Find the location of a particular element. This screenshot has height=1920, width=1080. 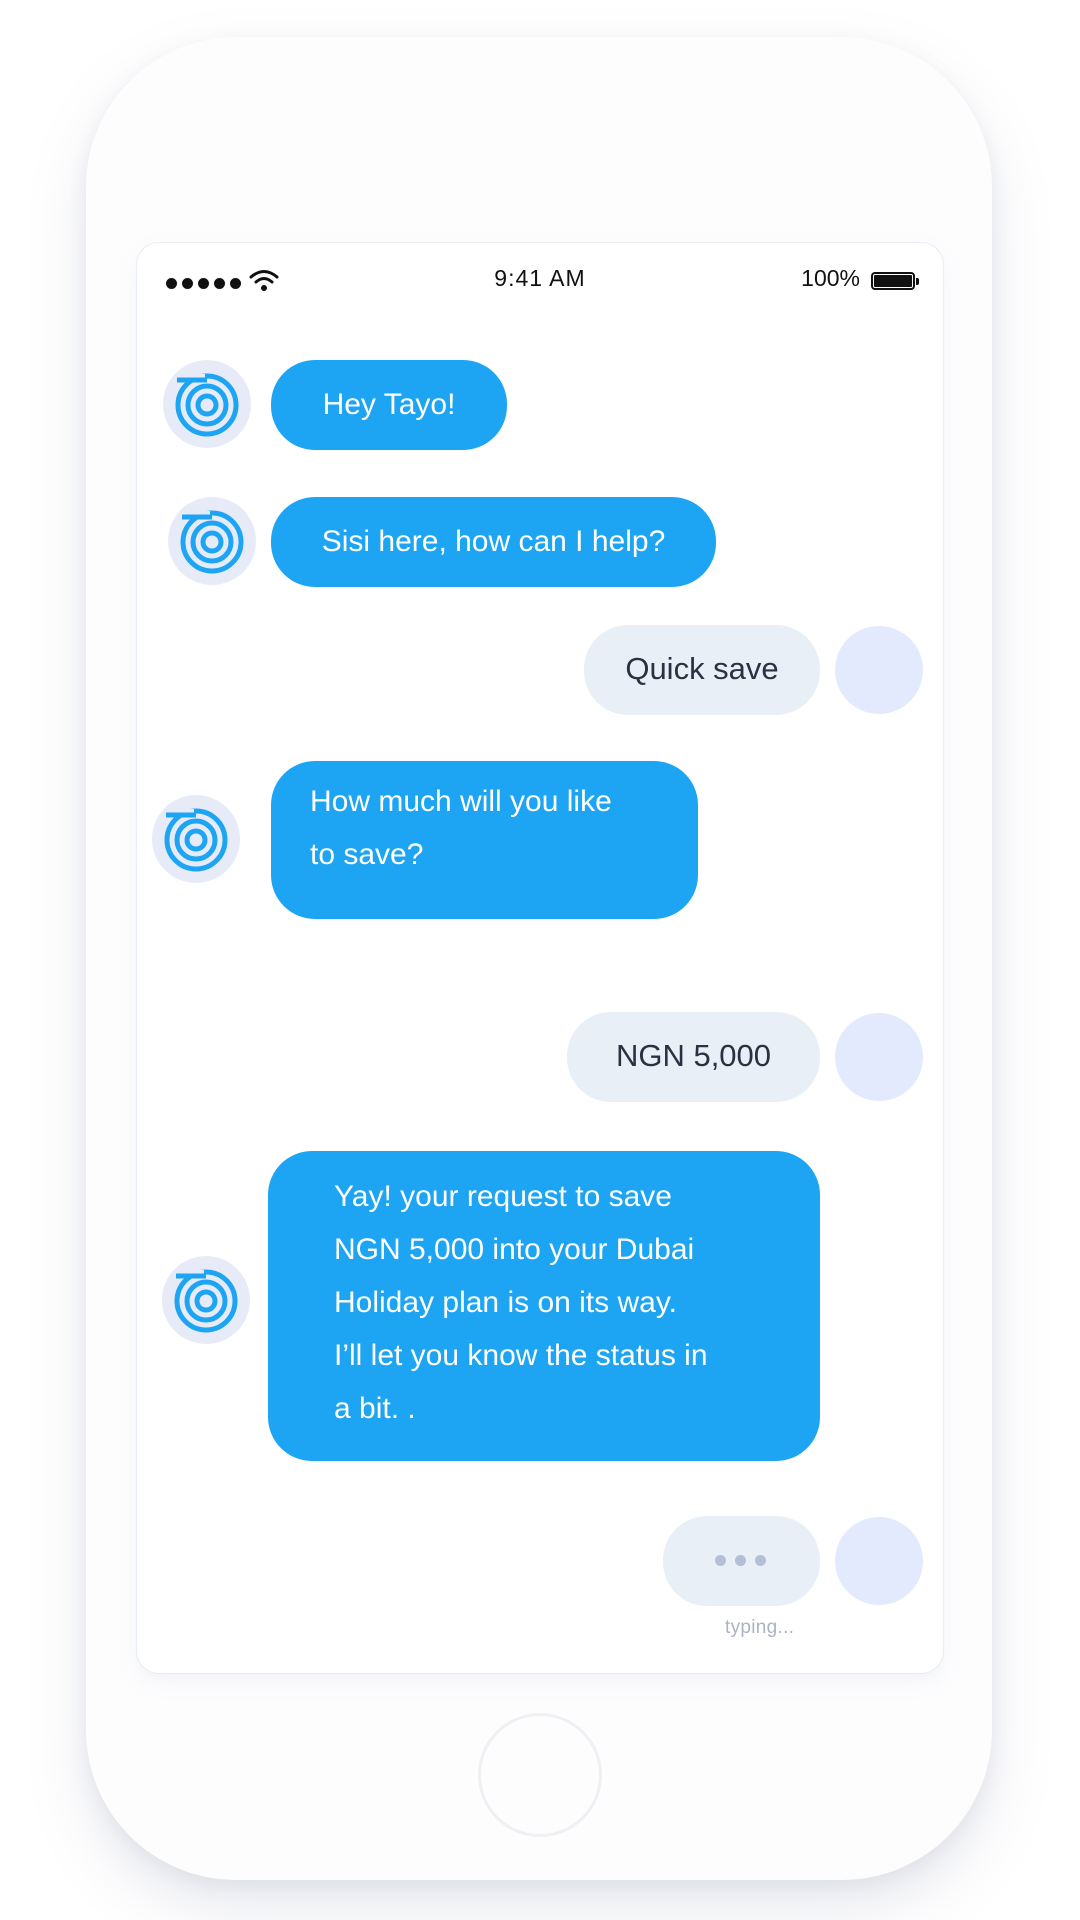

typing-dots-icon is located at coordinates (740, 1560).